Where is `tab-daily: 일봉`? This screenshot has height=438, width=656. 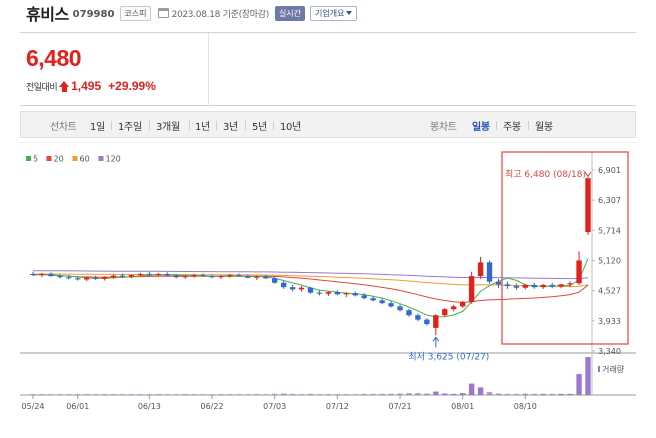
tab-daily: 일봉 is located at coordinates (481, 125).